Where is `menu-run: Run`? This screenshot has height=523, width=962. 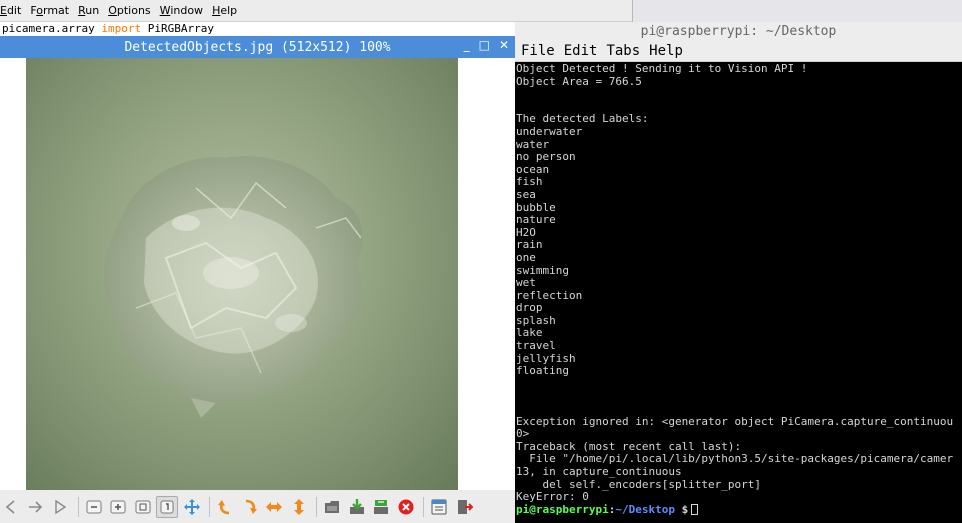
menu-run: Run is located at coordinates (88, 10).